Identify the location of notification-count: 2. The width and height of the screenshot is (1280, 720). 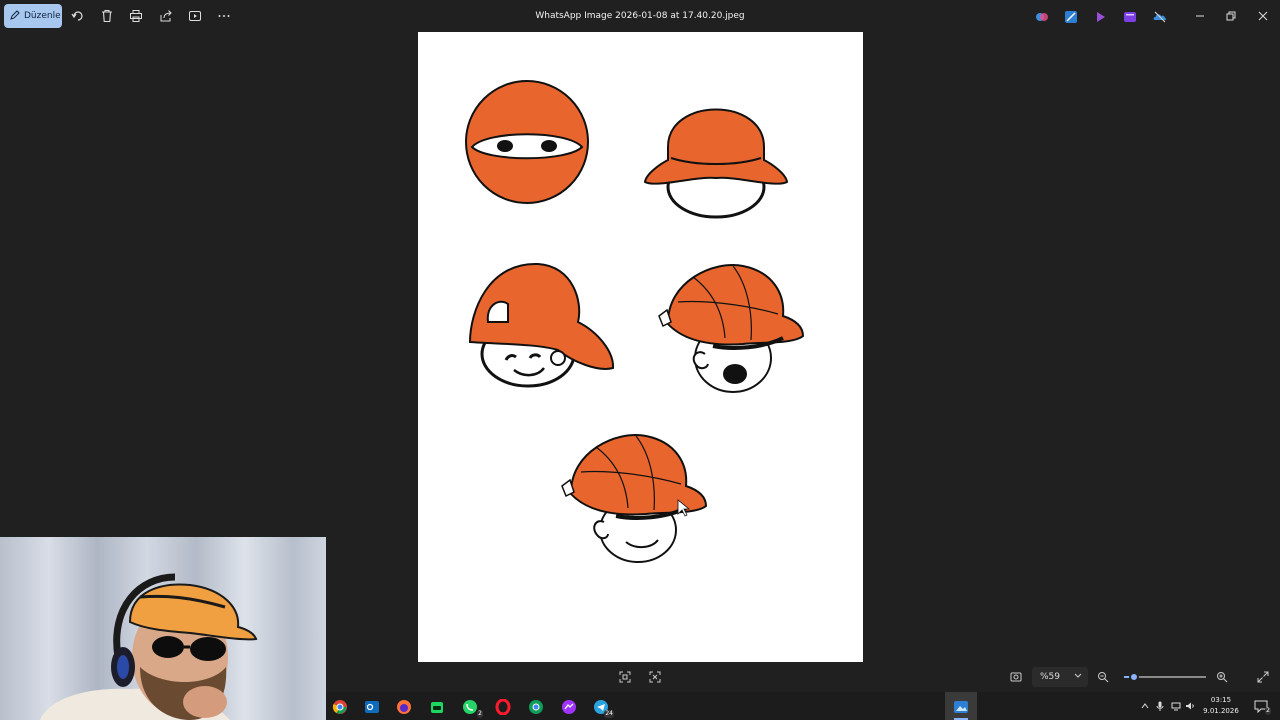
(1268, 711).